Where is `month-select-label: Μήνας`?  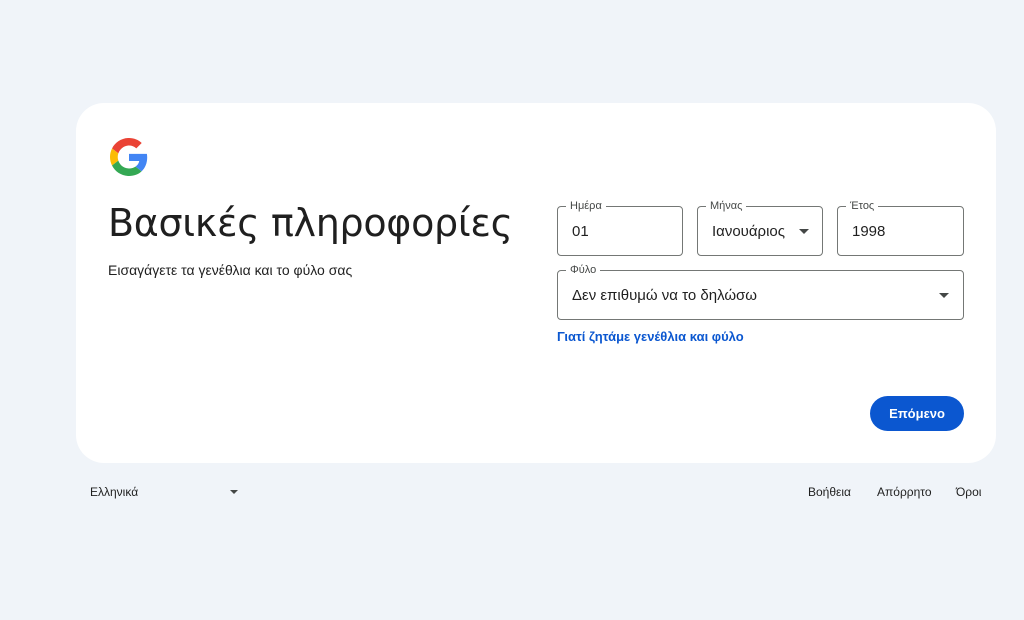
month-select-label: Μήνας is located at coordinates (726, 206).